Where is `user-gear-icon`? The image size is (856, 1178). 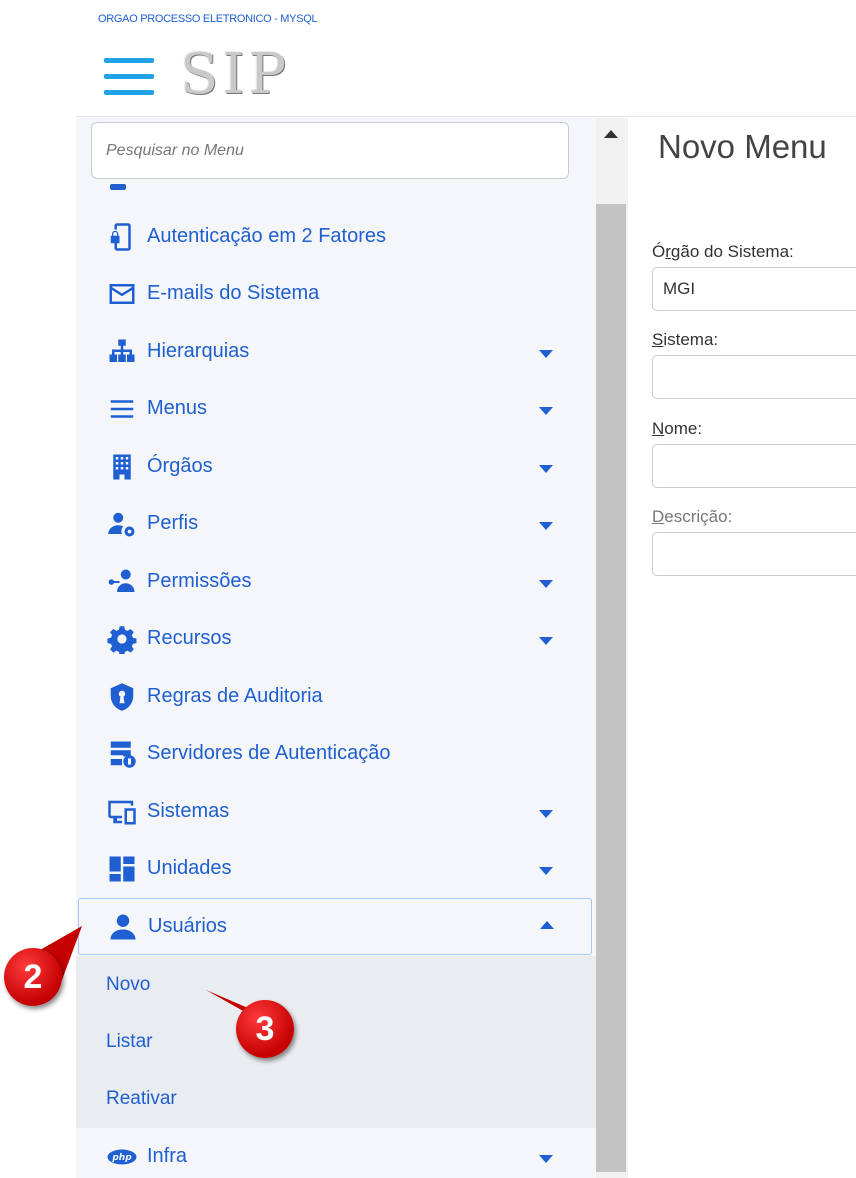 user-gear-icon is located at coordinates (122, 524).